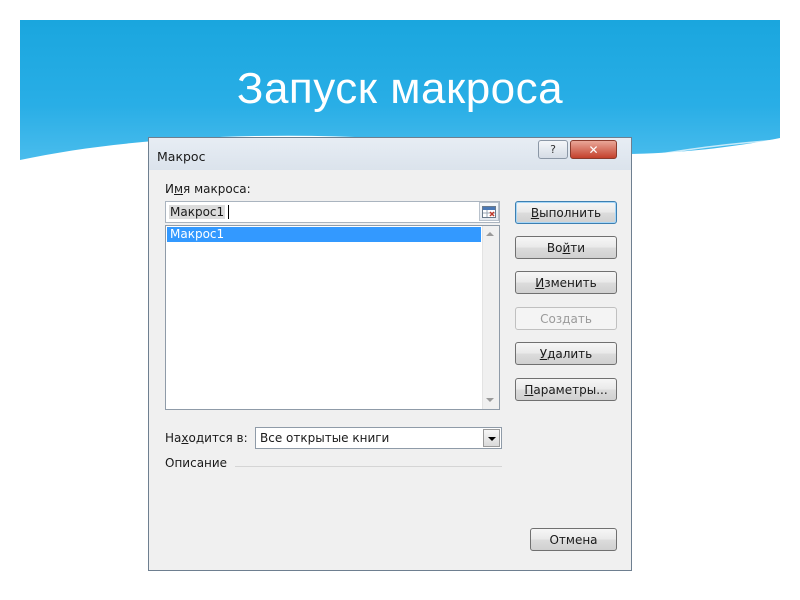 The width and height of the screenshot is (800, 600). I want to click on location-label: Находится в:, so click(206, 438).